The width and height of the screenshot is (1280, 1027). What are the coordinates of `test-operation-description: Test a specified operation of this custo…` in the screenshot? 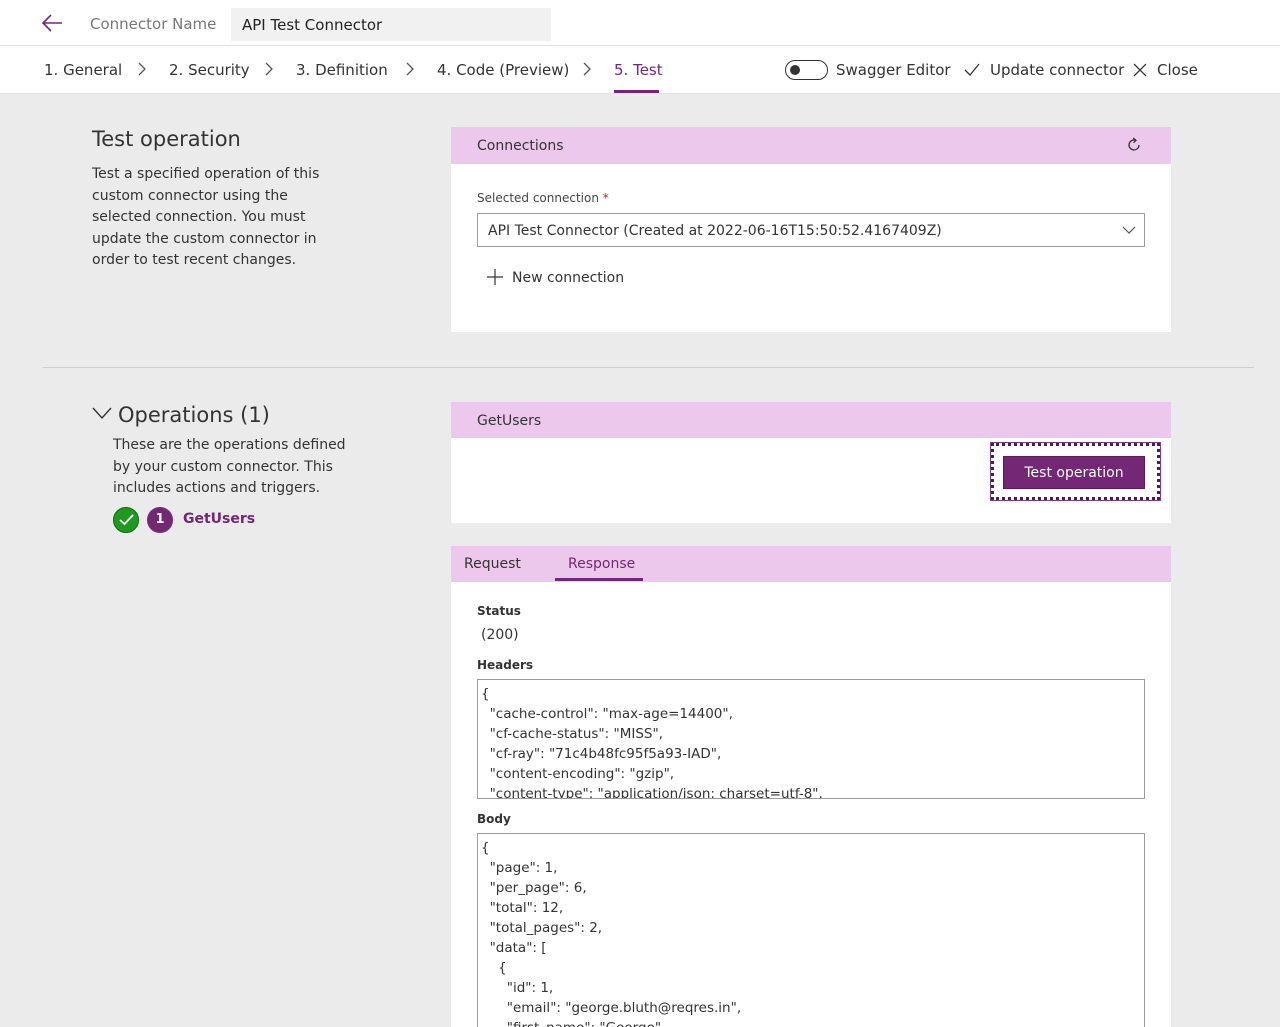 It's located at (206, 217).